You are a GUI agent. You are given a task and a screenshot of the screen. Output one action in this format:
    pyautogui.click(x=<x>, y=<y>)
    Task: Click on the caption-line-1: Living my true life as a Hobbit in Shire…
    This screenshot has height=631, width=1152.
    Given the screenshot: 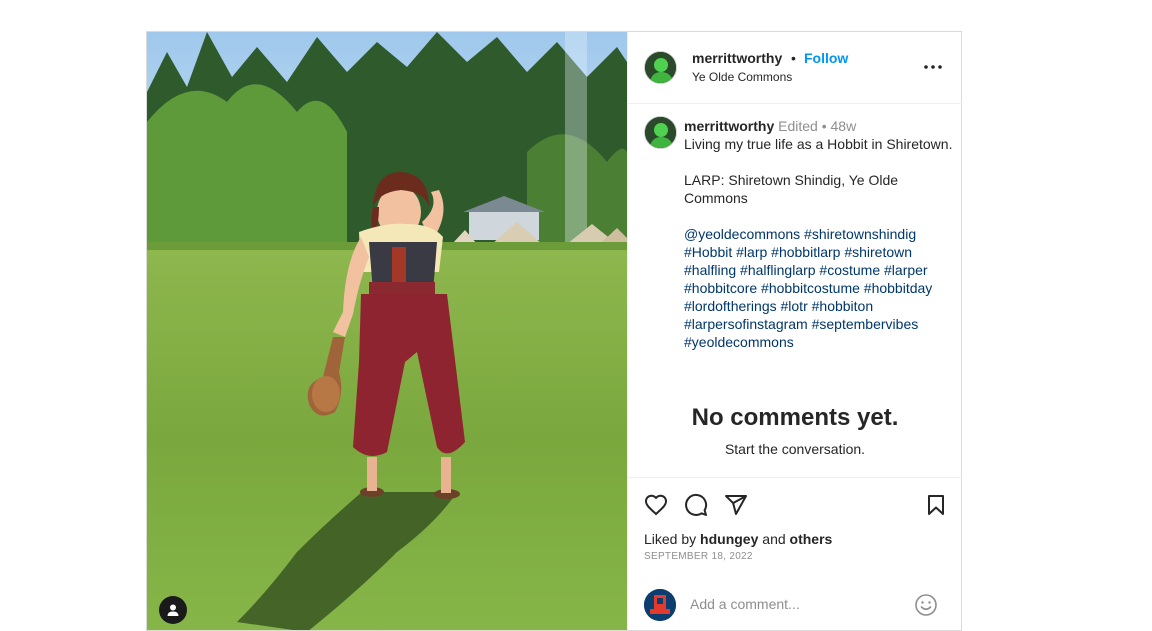 What is the action you would take?
    pyautogui.click(x=818, y=144)
    